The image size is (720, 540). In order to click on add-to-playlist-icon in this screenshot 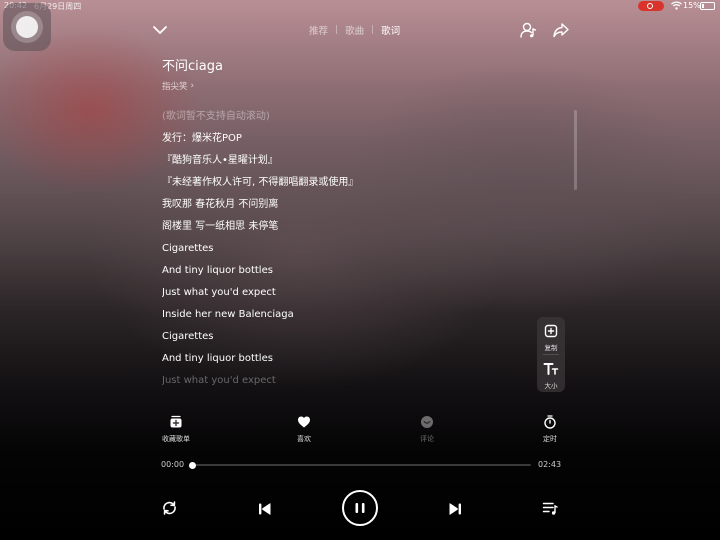, I will do `click(176, 421)`.